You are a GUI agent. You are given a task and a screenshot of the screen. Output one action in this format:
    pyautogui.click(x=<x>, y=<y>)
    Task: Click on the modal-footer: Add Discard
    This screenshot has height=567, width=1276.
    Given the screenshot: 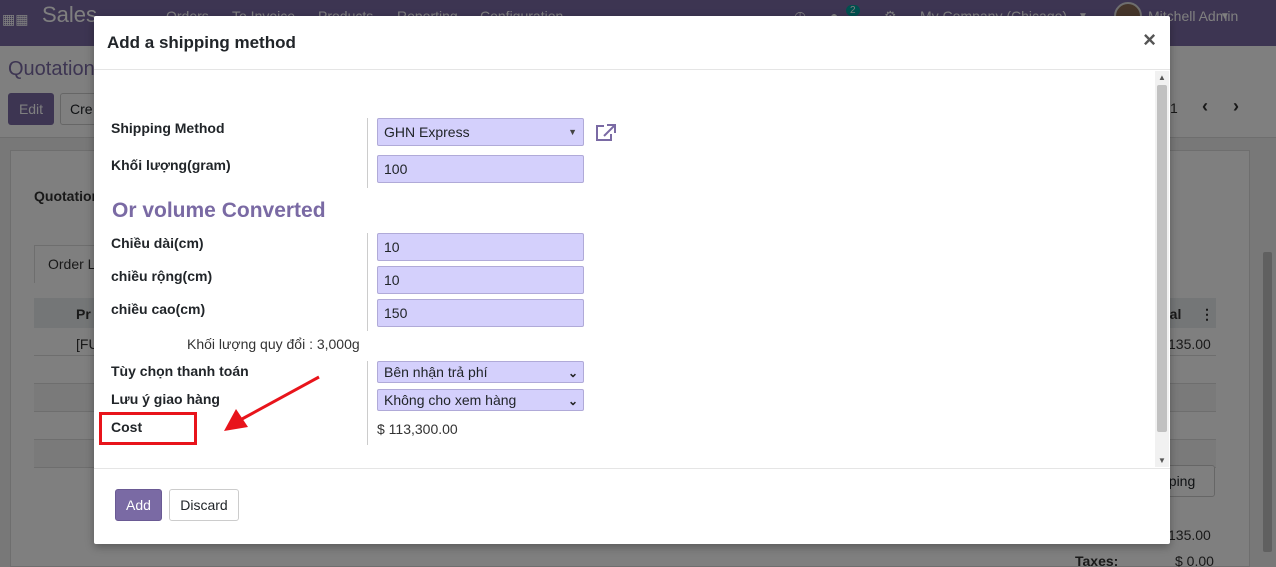 What is the action you would take?
    pyautogui.click(x=632, y=506)
    